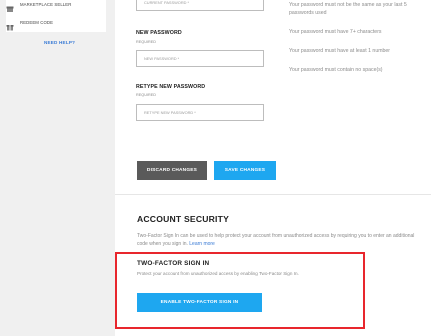 This screenshot has height=336, width=431. What do you see at coordinates (46, 4) in the screenshot?
I see `sidebar-item-label: MARKETPLACE SELLER` at bounding box center [46, 4].